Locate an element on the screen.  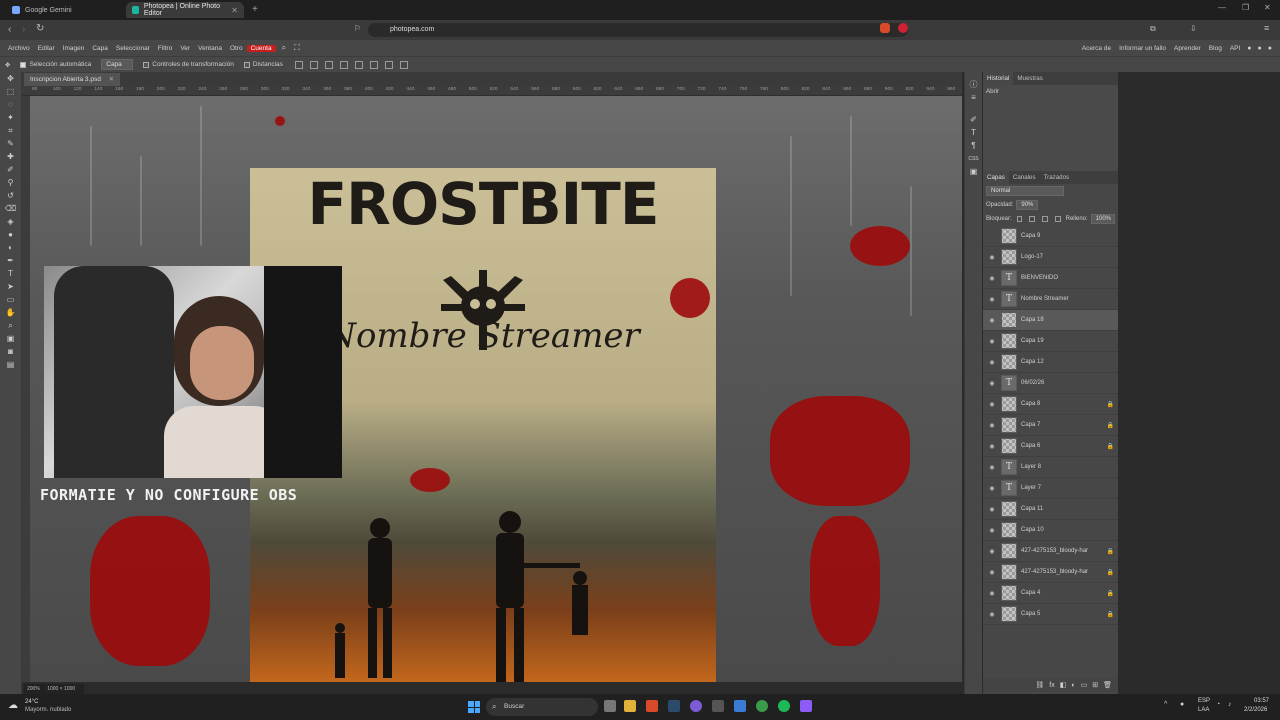
crop-tool-icon: ⌗ is located at coordinates (11, 131).